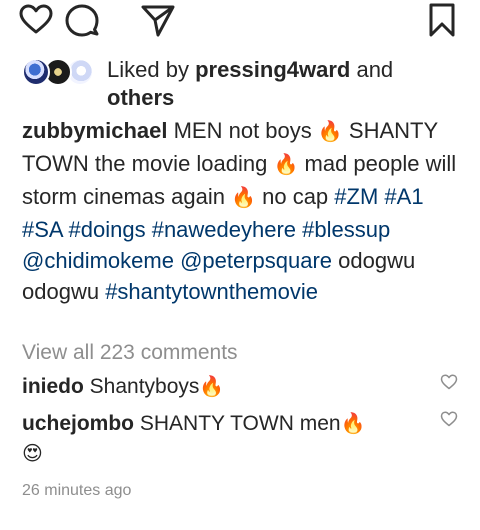 The image size is (480, 530). I want to click on bookmark-icon, so click(442, 20).